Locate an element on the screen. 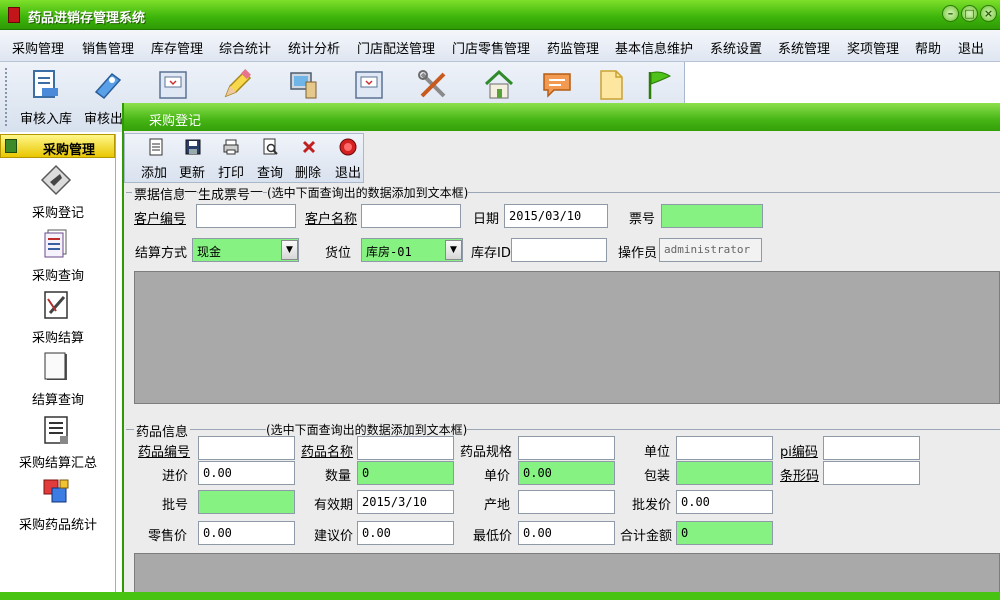 Image resolution: width=1000 pixels, height=600 pixels. menu-item-store-retail: 门店零售管理 is located at coordinates (491, 47).